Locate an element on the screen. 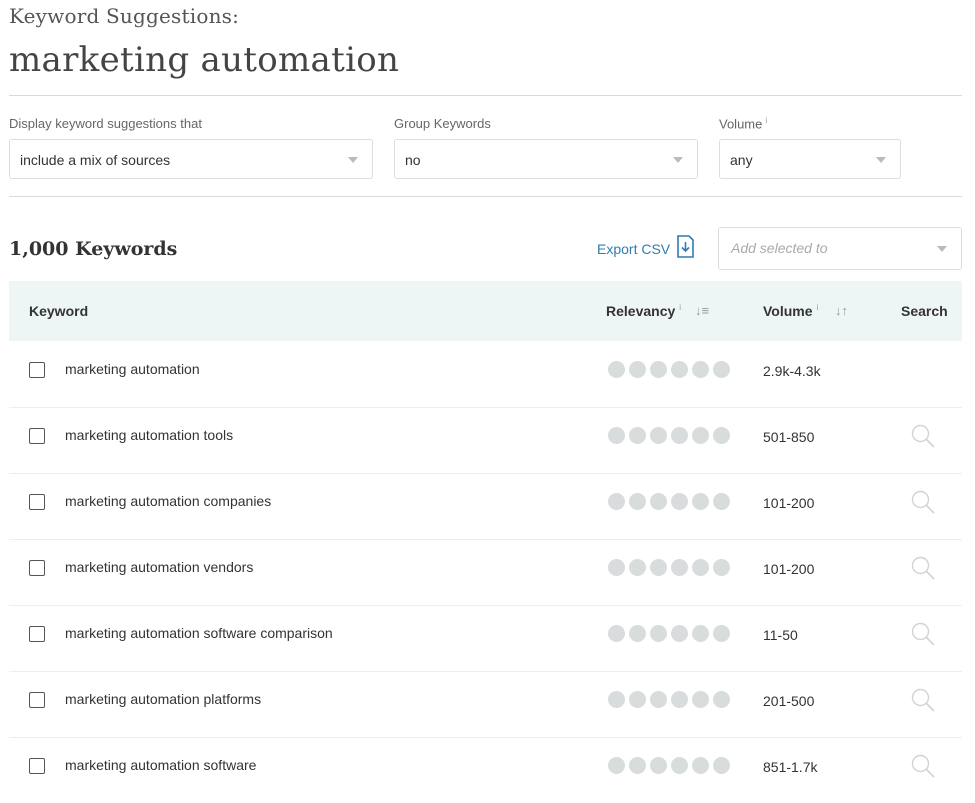 The image size is (975, 803). column-header-volume: Volume i is located at coordinates (790, 311).